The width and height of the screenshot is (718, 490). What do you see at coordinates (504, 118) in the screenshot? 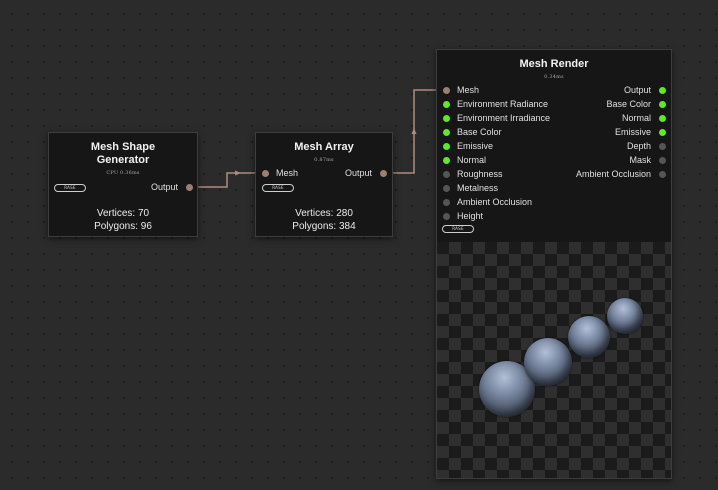
I see `input-port-label: Environment Irradiance` at bounding box center [504, 118].